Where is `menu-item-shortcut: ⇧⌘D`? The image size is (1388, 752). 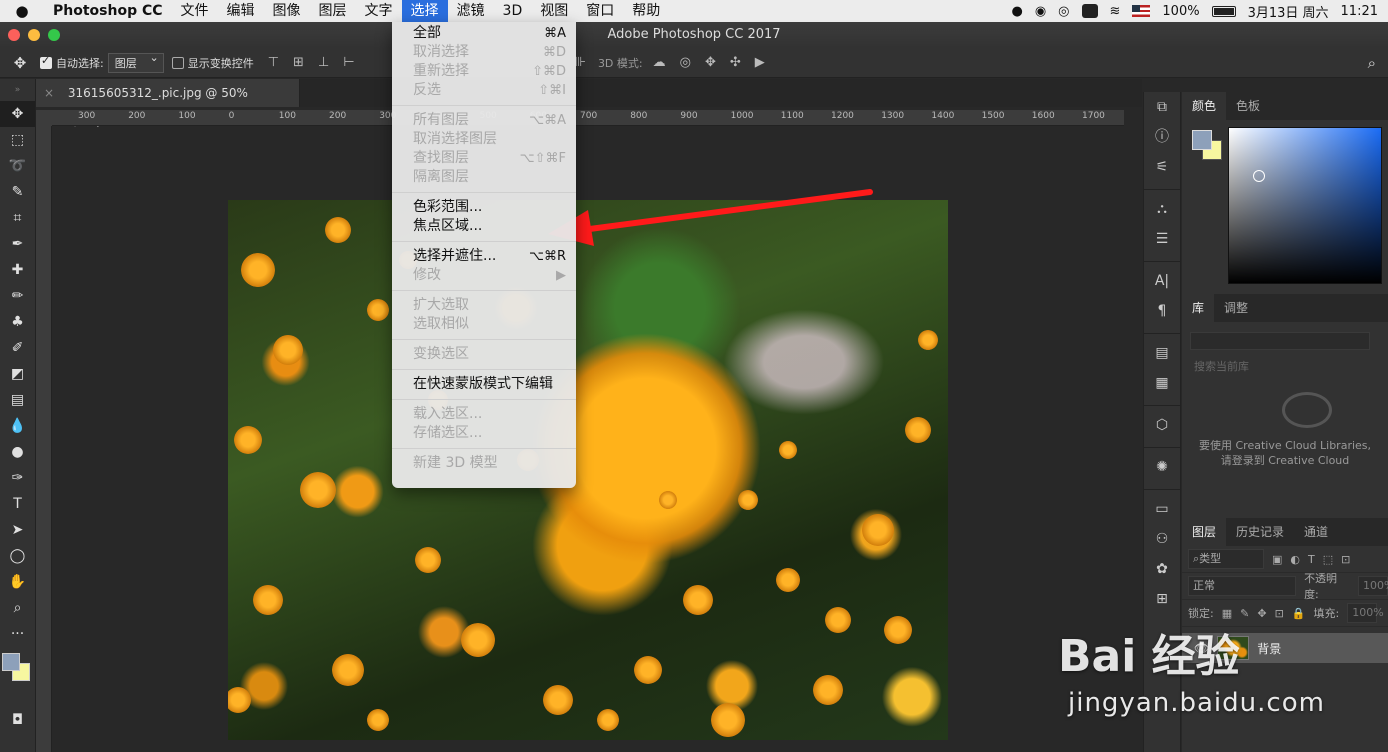
menu-item-shortcut: ⇧⌘D is located at coordinates (549, 71).